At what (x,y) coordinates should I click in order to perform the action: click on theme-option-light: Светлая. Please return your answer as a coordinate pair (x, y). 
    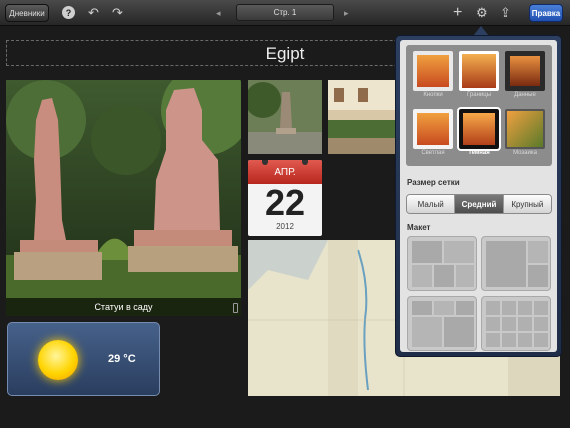
    Looking at the image, I should click on (433, 135).